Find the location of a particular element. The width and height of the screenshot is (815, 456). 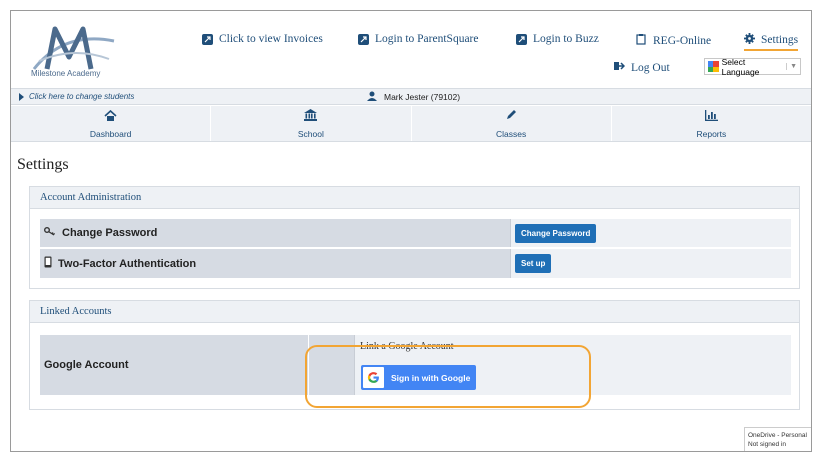

nav-school-label: School is located at coordinates (310, 134).